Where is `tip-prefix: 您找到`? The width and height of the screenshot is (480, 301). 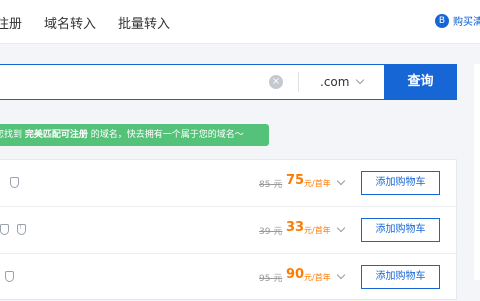 tip-prefix: 您找到 is located at coordinates (11, 135).